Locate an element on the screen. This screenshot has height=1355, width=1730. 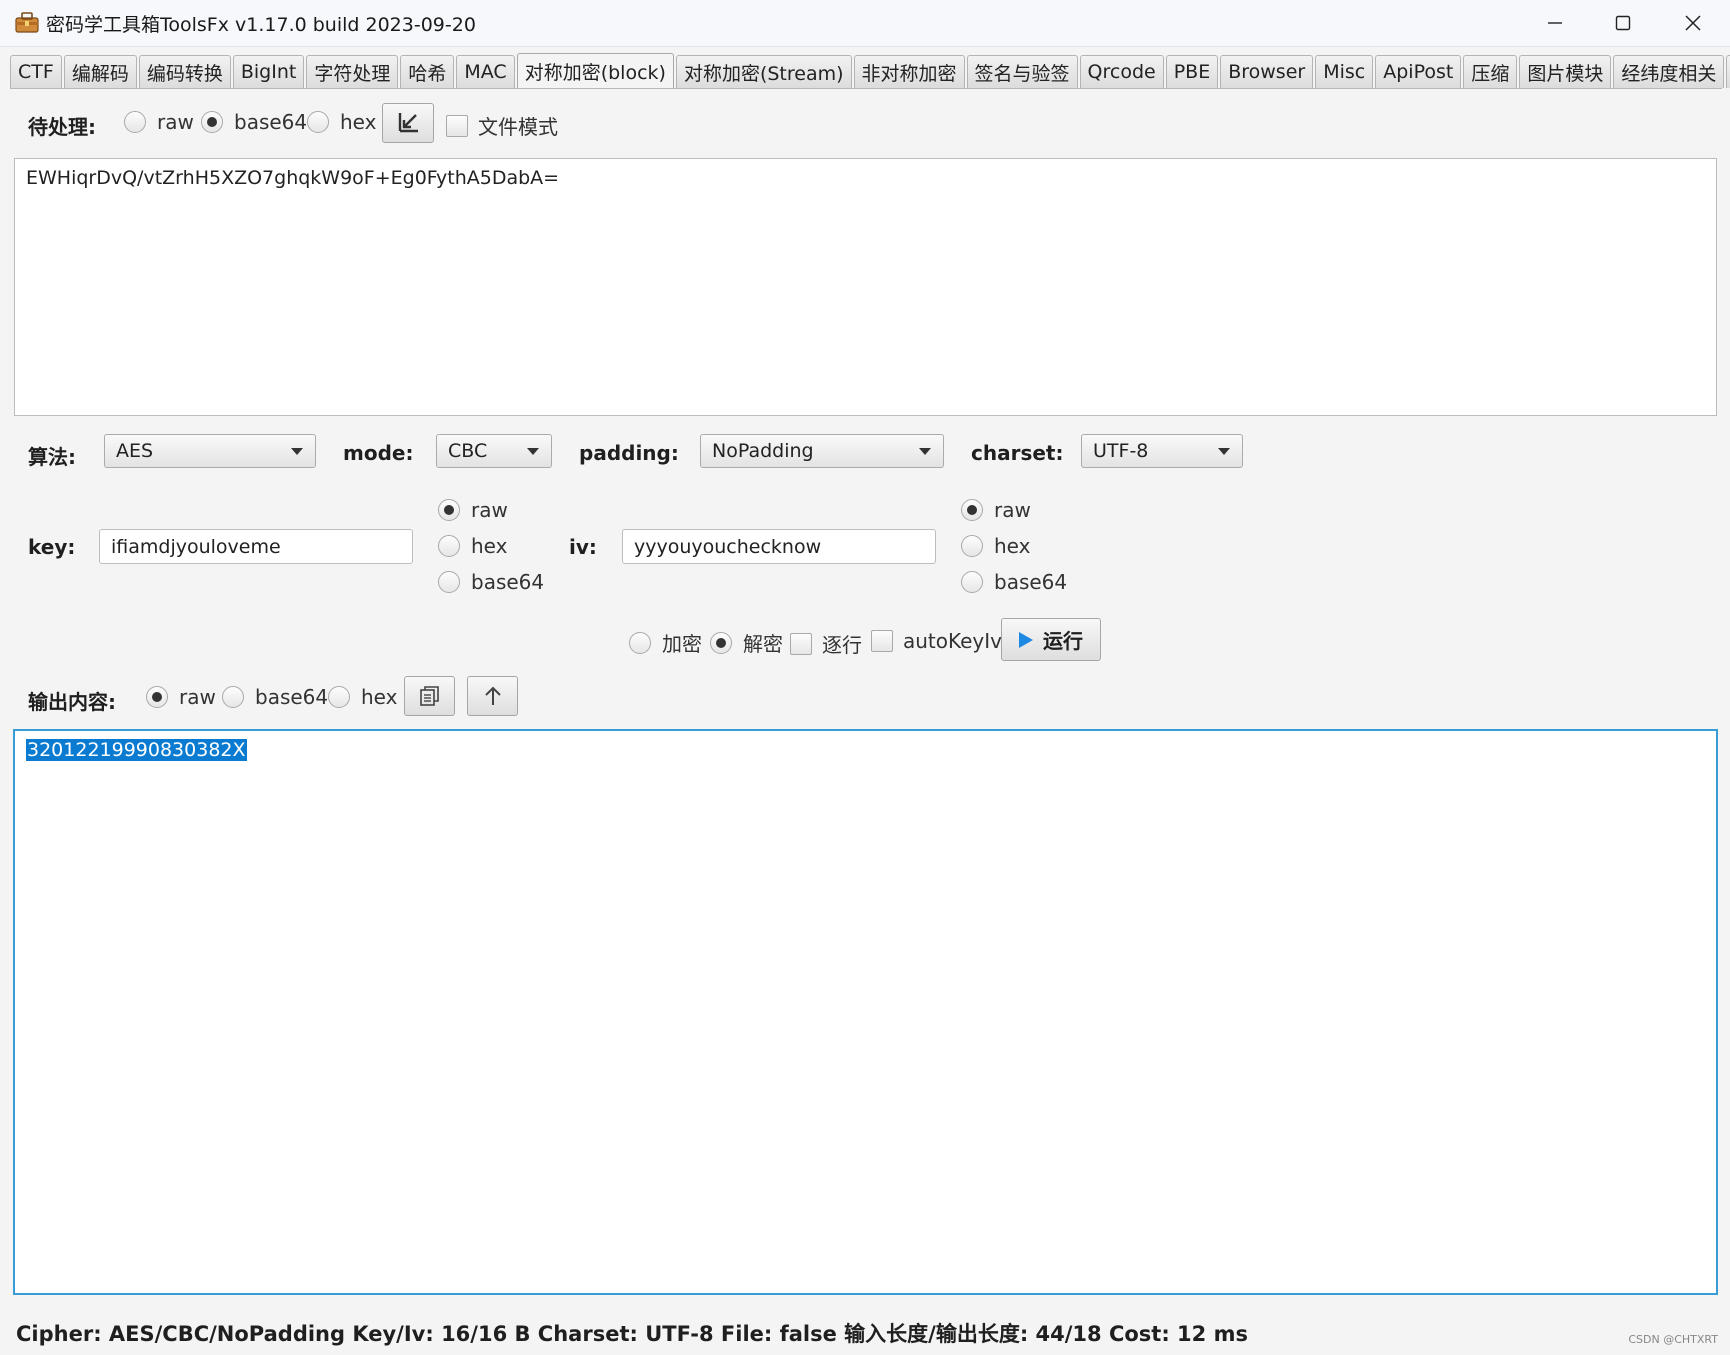
line-by-line-checkbox: 逐行 is located at coordinates (826, 643).